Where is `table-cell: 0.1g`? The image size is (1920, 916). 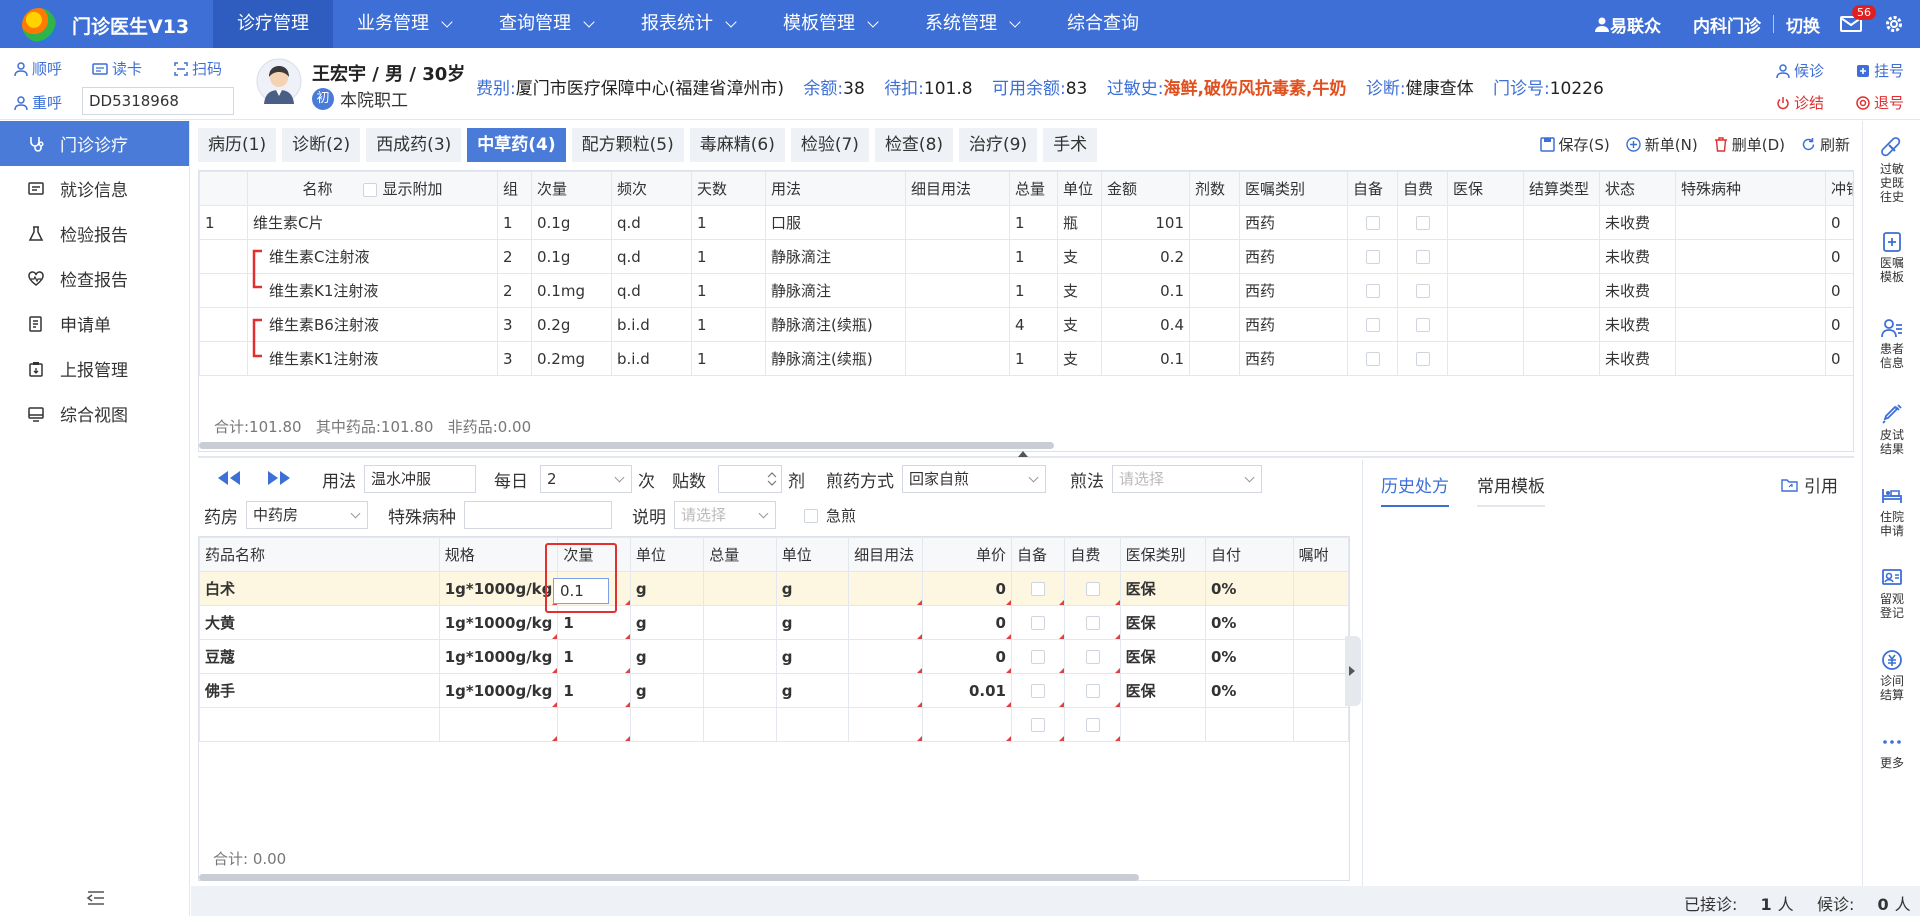 table-cell: 0.1g is located at coordinates (571, 222).